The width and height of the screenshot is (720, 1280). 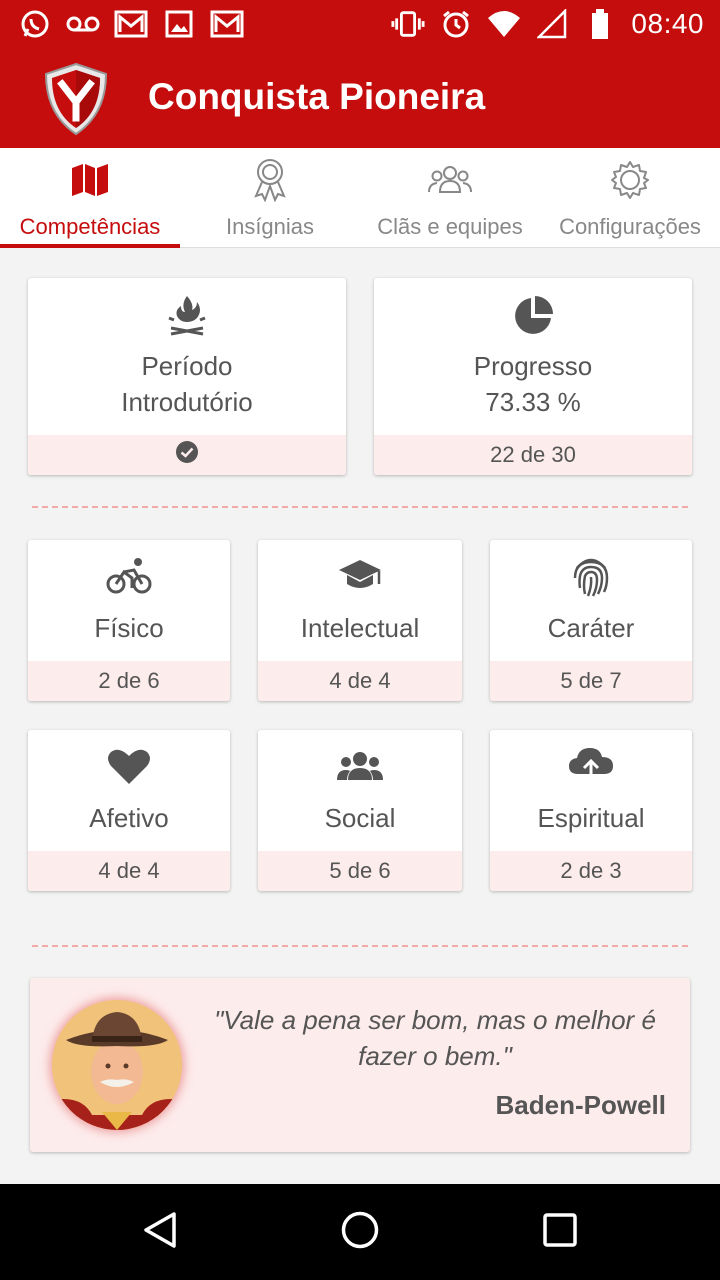 I want to click on period-card: Período Introdutório, so click(x=187, y=376).